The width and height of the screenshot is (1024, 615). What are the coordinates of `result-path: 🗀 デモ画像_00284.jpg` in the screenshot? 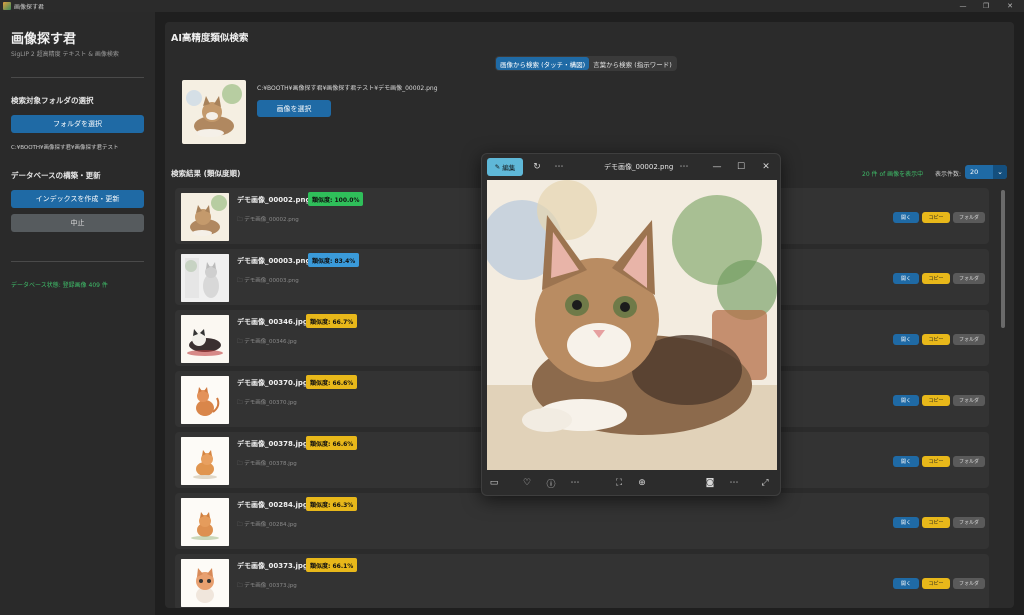 It's located at (267, 525).